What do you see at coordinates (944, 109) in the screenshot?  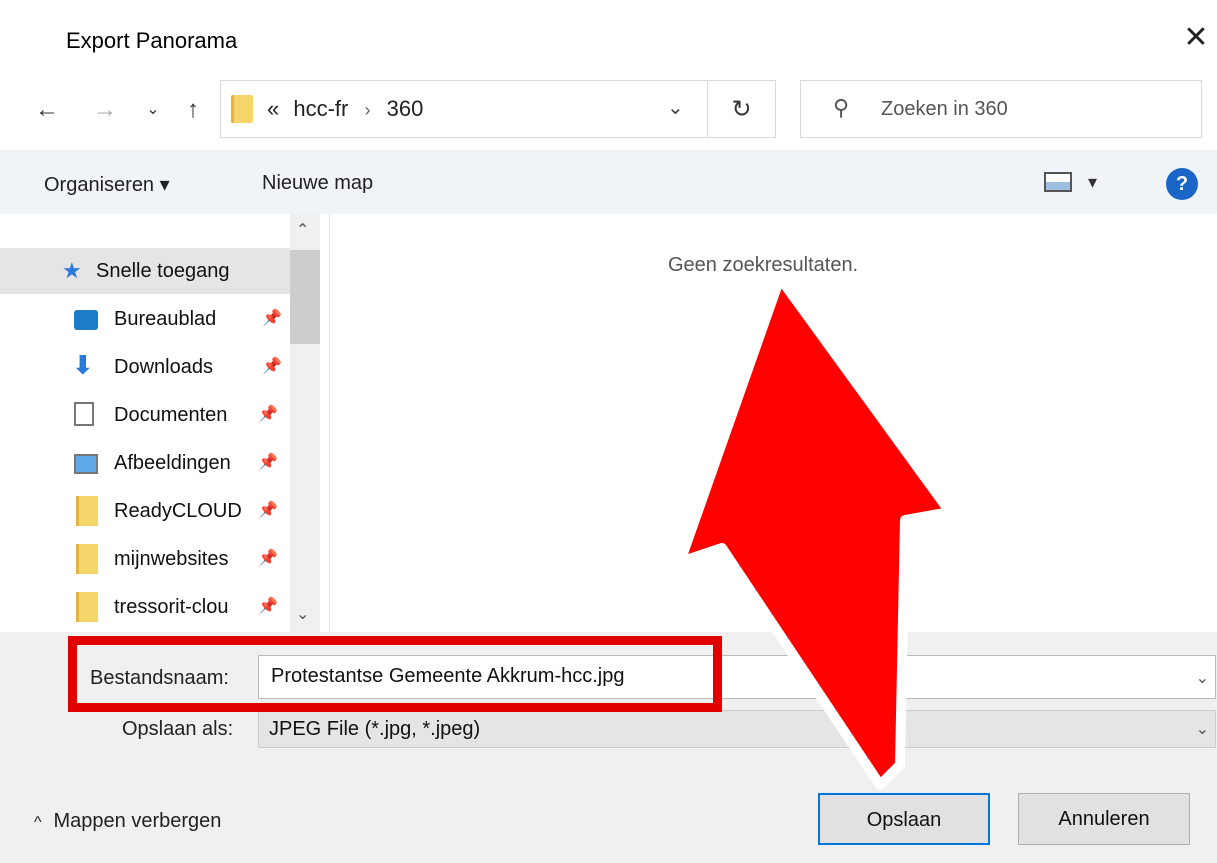 I see `search-placeholder: Zoeken in 360` at bounding box center [944, 109].